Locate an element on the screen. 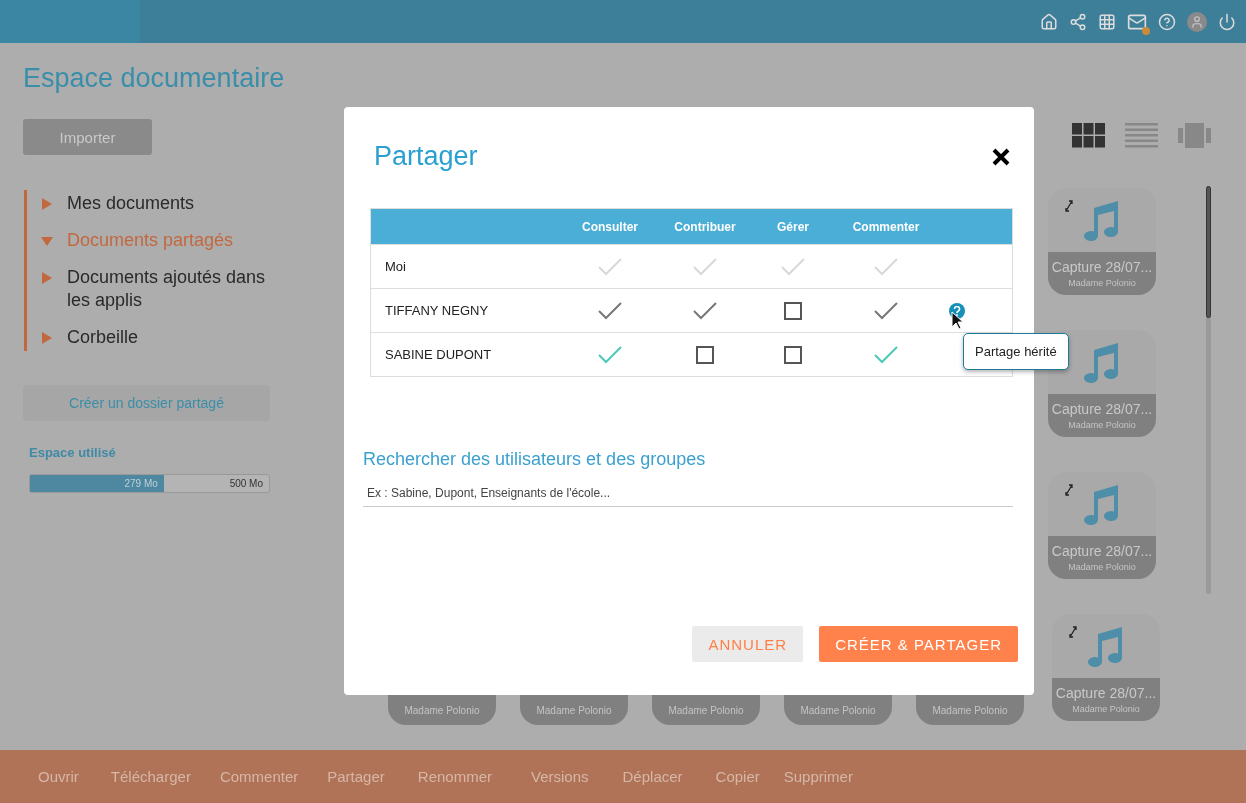 The width and height of the screenshot is (1246, 803). apps-grid-icon is located at coordinates (1107, 21).